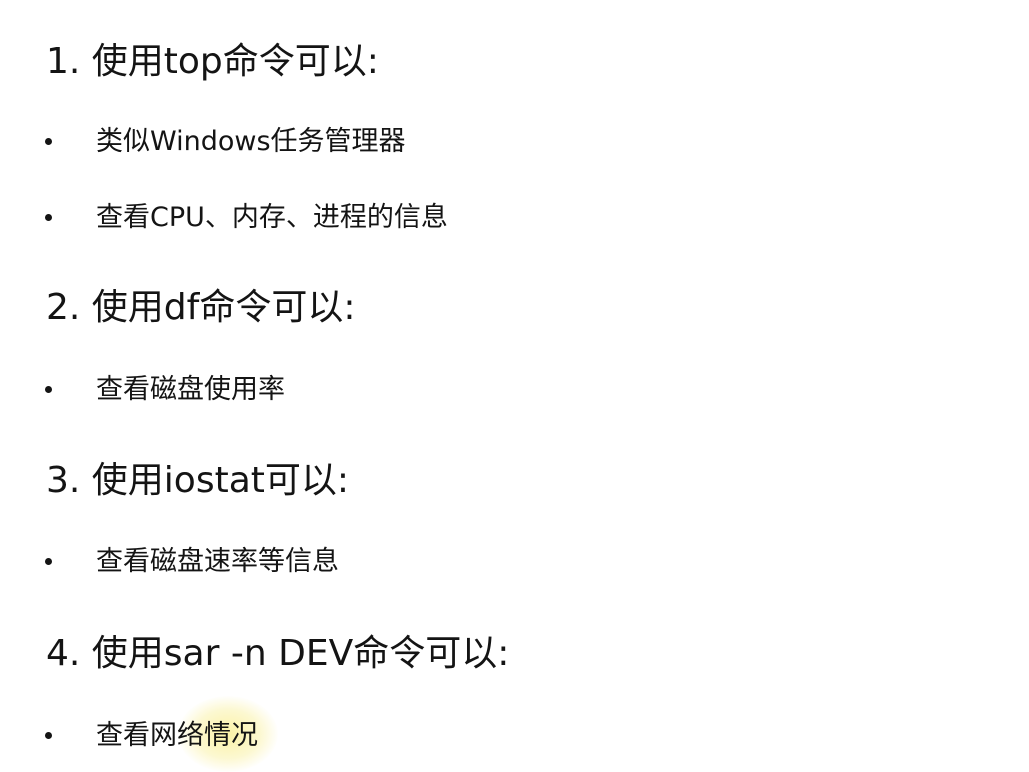 This screenshot has height=772, width=1029. Describe the element at coordinates (514, 736) in the screenshot. I see `list-item: 查看网络情况` at that location.